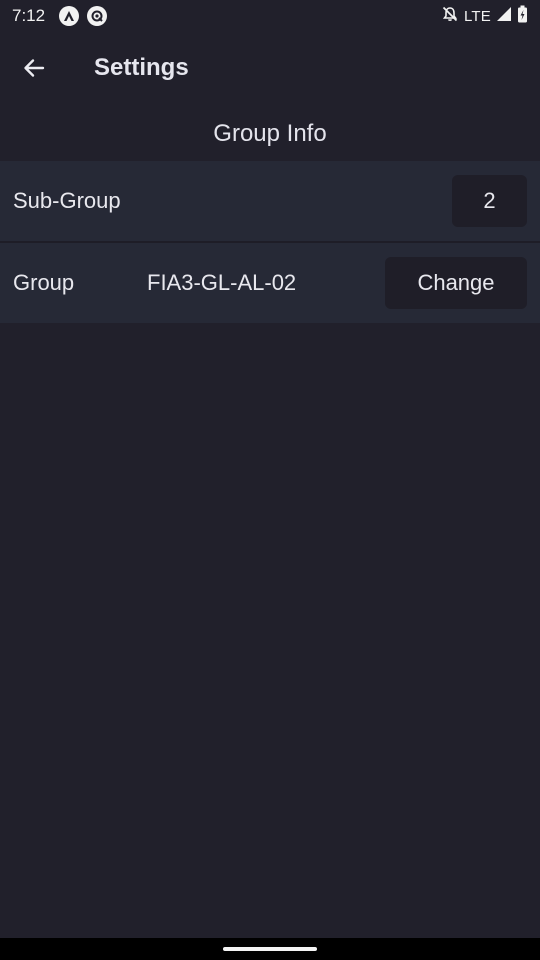  Describe the element at coordinates (522, 16) in the screenshot. I see `battery-icon` at that location.